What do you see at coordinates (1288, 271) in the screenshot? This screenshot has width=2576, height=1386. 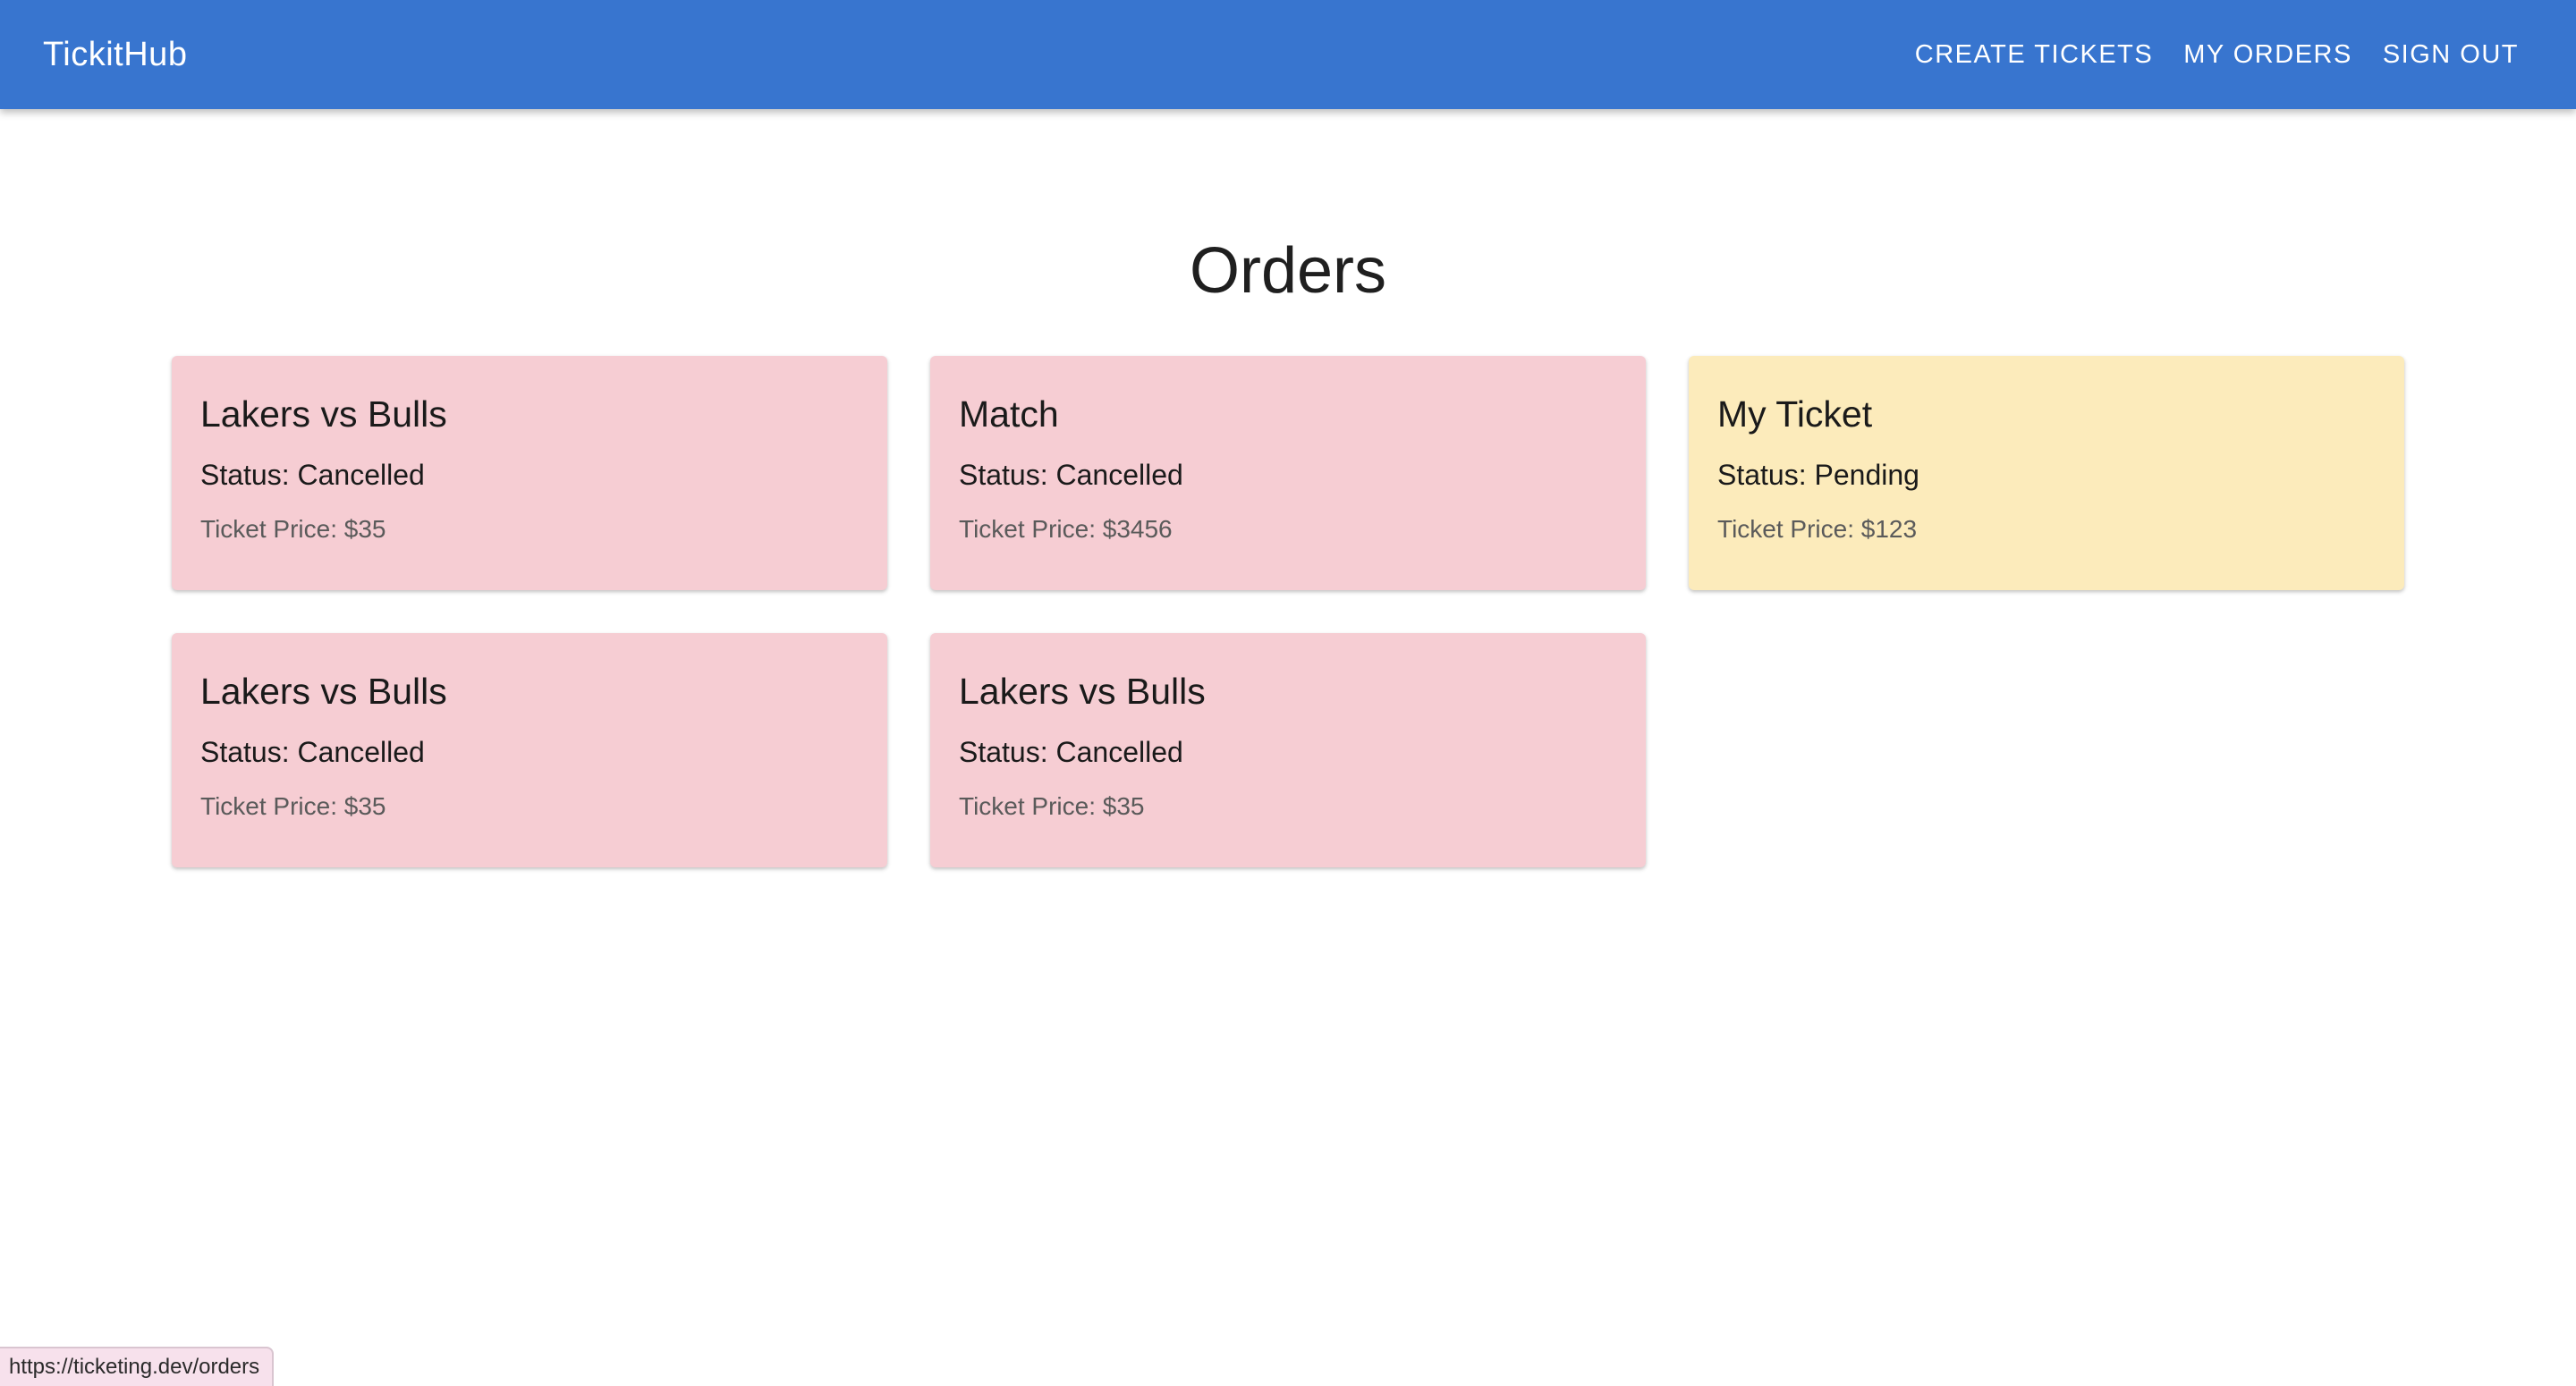 I see `page-title: Orders` at bounding box center [1288, 271].